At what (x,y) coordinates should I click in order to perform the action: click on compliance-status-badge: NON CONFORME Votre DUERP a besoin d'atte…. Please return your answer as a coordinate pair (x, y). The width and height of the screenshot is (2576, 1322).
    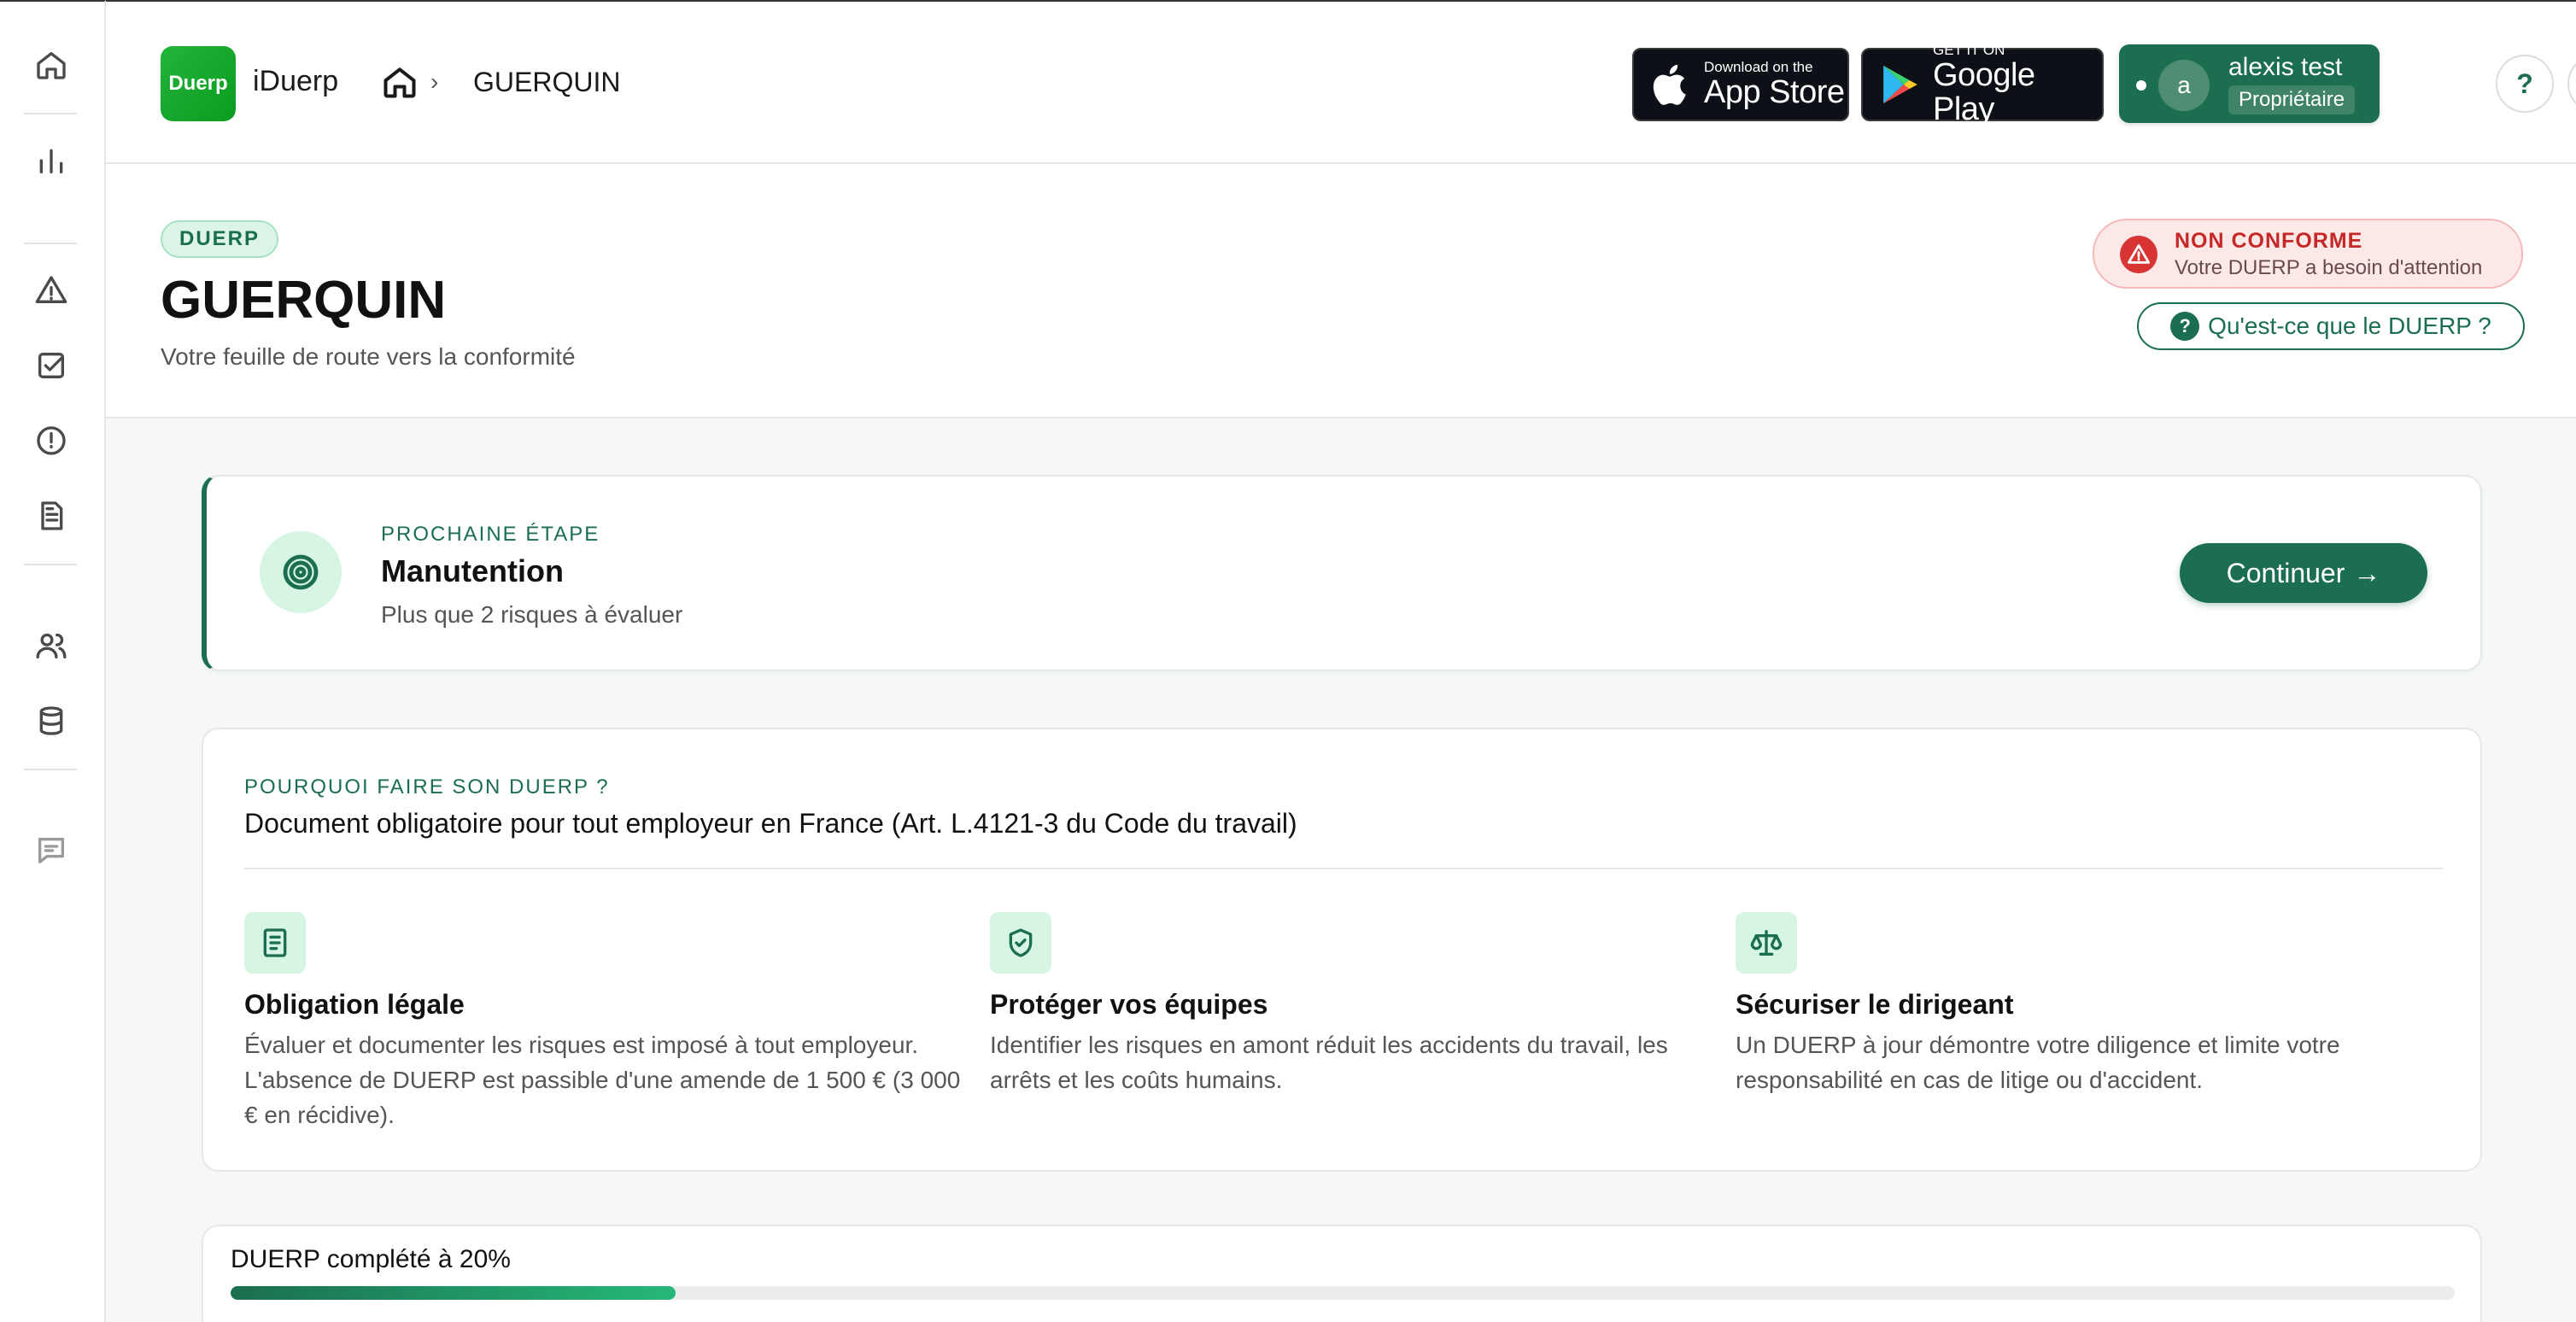
    Looking at the image, I should click on (2308, 254).